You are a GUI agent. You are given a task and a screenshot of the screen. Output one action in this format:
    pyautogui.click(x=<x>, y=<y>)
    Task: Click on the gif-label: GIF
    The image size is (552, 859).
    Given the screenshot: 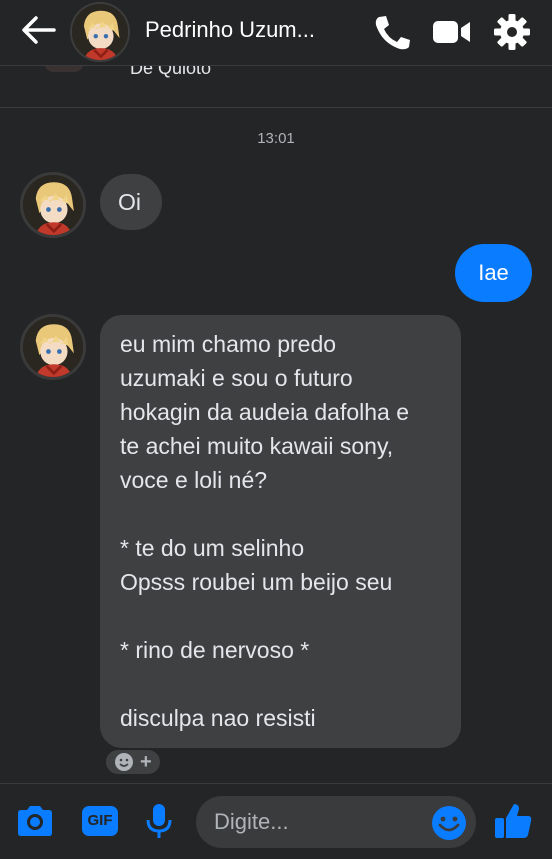 What is the action you would take?
    pyautogui.click(x=100, y=820)
    